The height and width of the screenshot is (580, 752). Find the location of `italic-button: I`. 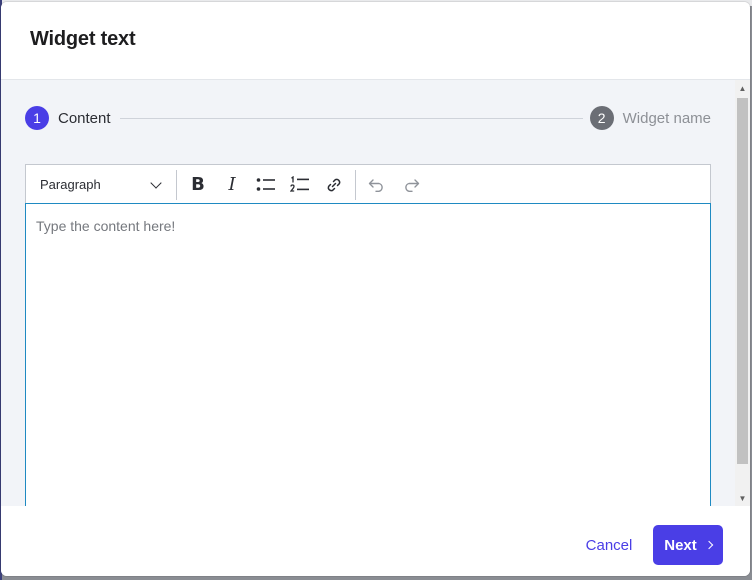

italic-button: I is located at coordinates (232, 185).